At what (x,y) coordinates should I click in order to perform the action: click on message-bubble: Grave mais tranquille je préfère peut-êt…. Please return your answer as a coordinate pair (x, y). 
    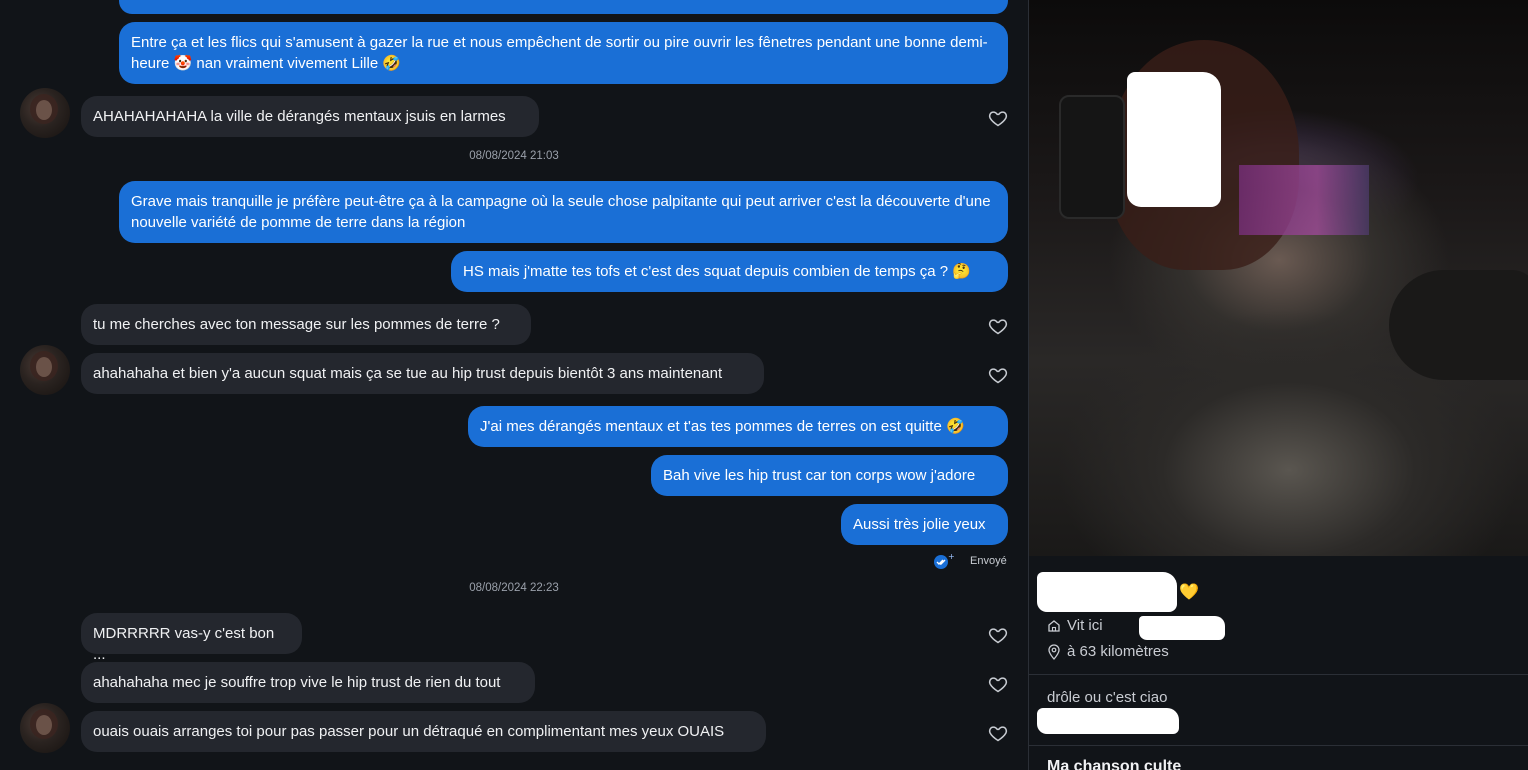
    Looking at the image, I should click on (563, 212).